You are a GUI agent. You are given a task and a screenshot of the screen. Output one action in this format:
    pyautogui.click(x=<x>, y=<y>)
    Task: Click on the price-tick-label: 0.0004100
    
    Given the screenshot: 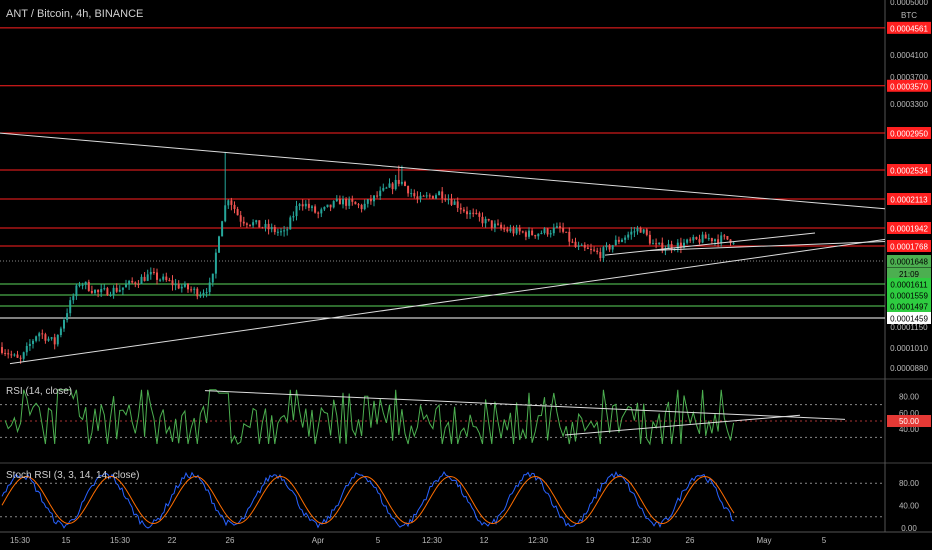 What is the action you would take?
    pyautogui.click(x=909, y=55)
    